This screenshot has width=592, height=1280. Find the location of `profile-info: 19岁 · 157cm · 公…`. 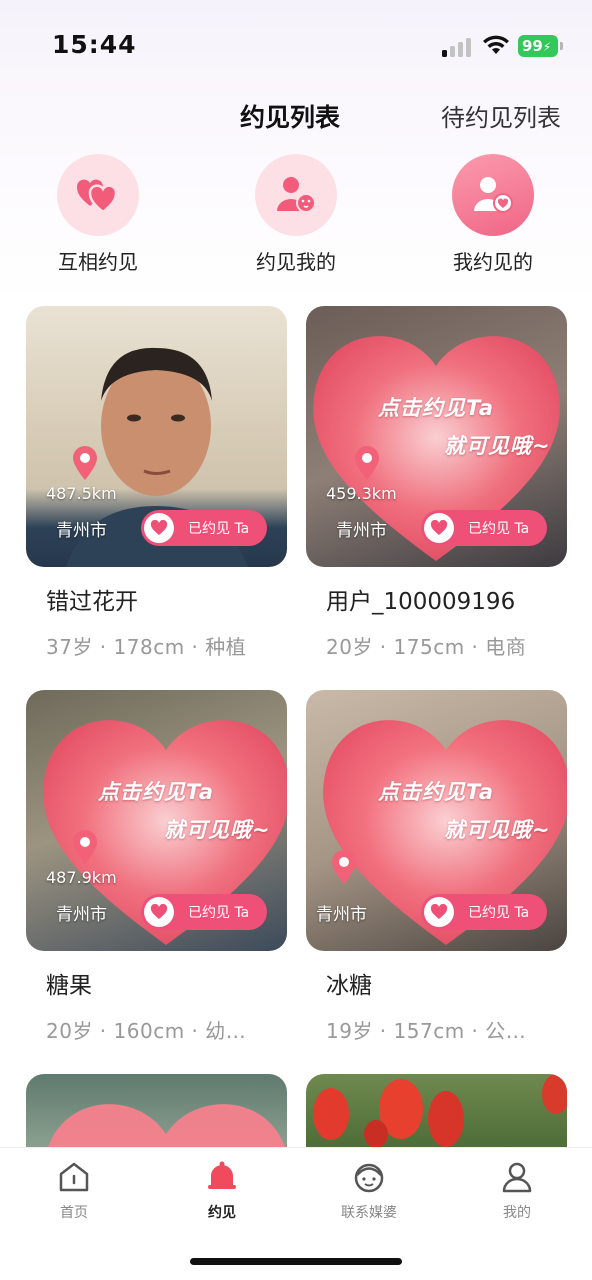

profile-info: 19岁 · 157cm · 公… is located at coordinates (426, 1031).